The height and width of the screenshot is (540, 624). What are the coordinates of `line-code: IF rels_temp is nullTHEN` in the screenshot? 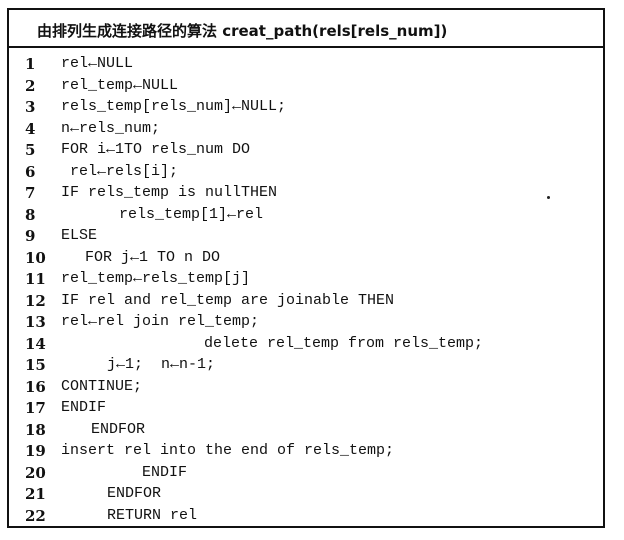 It's located at (169, 192).